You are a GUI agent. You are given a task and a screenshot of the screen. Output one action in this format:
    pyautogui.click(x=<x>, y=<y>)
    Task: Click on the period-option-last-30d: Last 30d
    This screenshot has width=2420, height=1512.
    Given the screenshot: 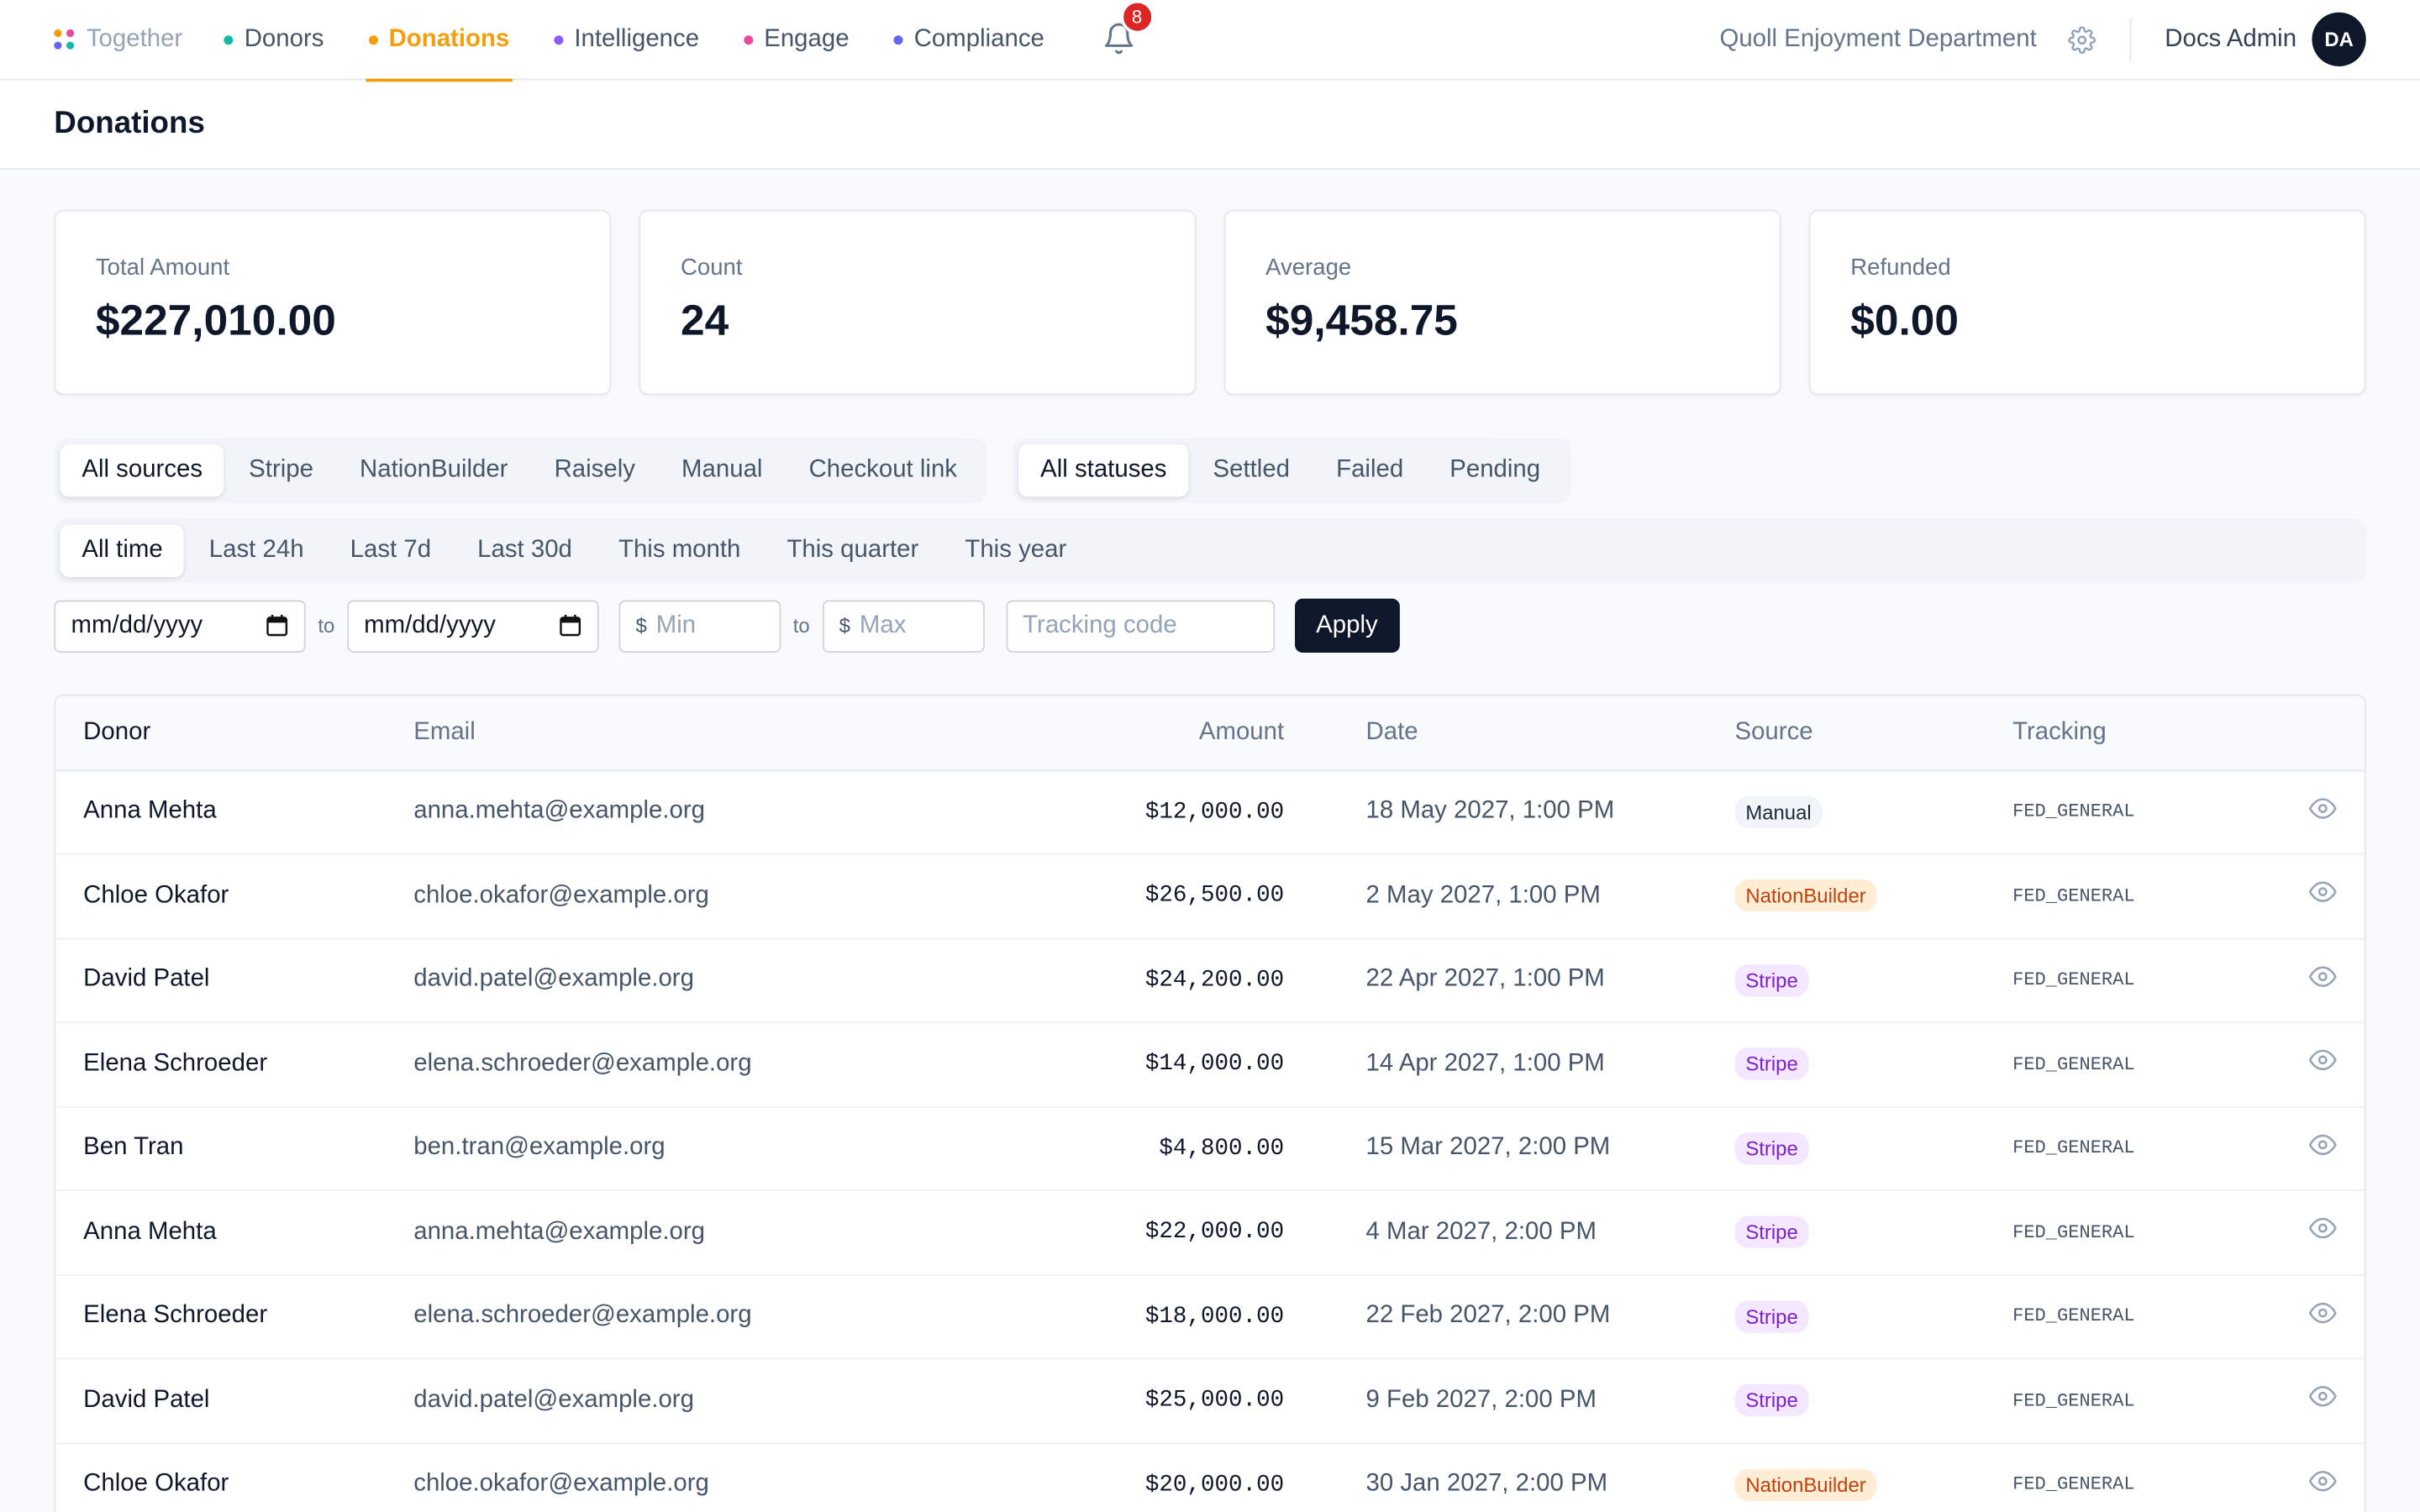 What is the action you would take?
    pyautogui.click(x=524, y=550)
    